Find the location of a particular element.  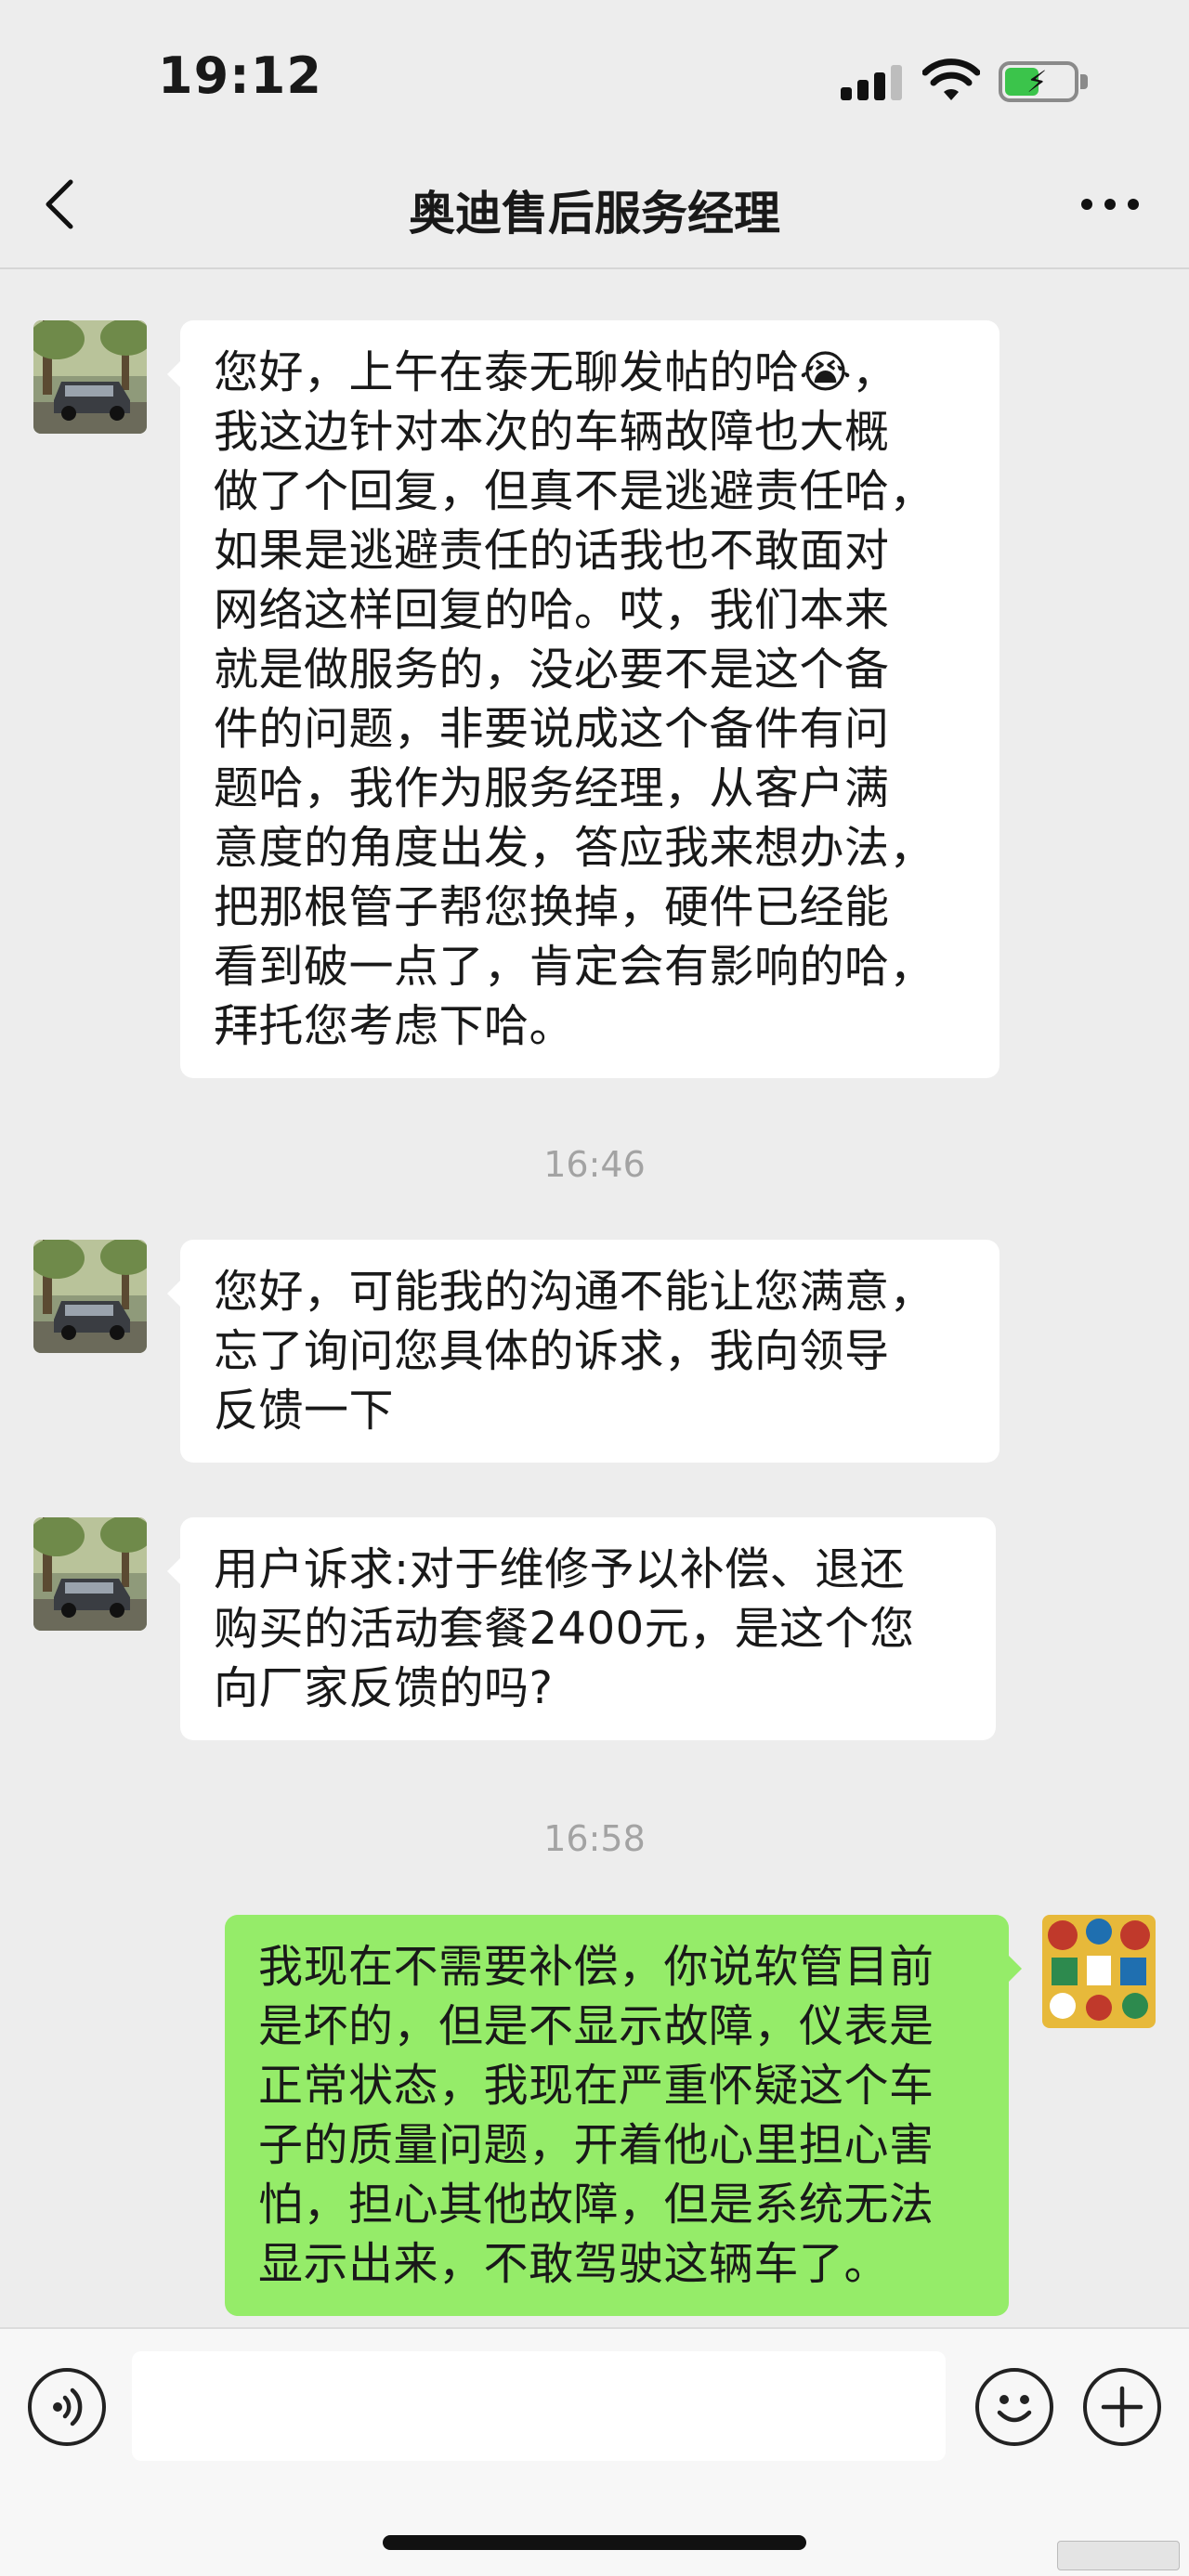

plus-icon is located at coordinates (1122, 2407).